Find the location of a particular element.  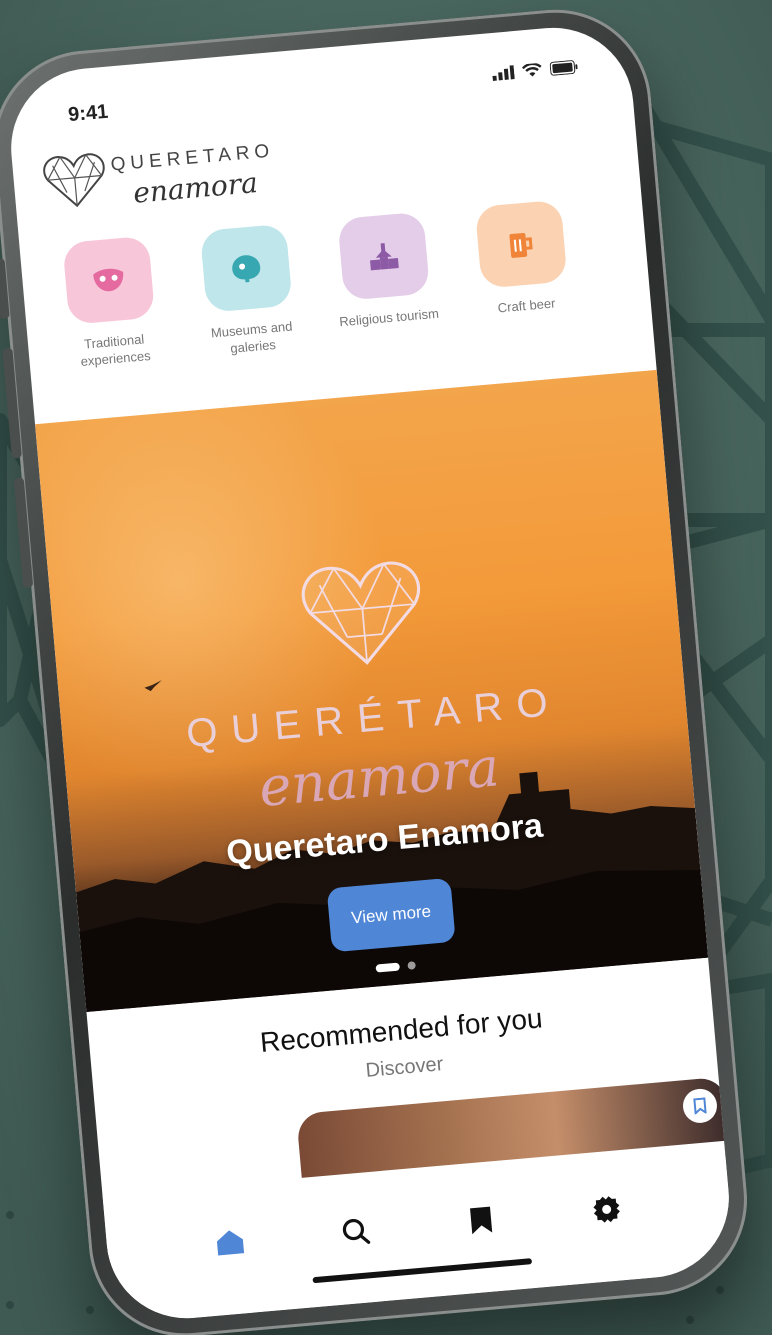

category-craft-beer: Craft beer is located at coordinates (524, 283).